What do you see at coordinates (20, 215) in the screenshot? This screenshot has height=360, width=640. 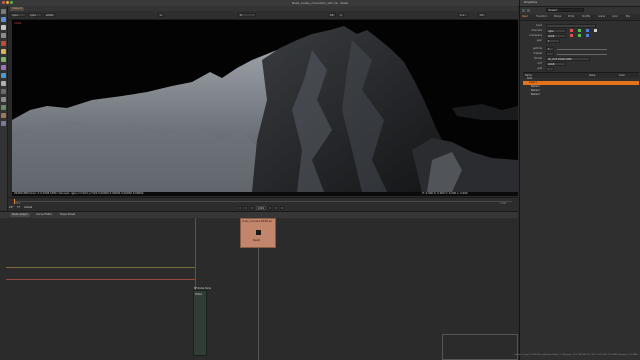 I see `tab-node-graph: Node Graph` at bounding box center [20, 215].